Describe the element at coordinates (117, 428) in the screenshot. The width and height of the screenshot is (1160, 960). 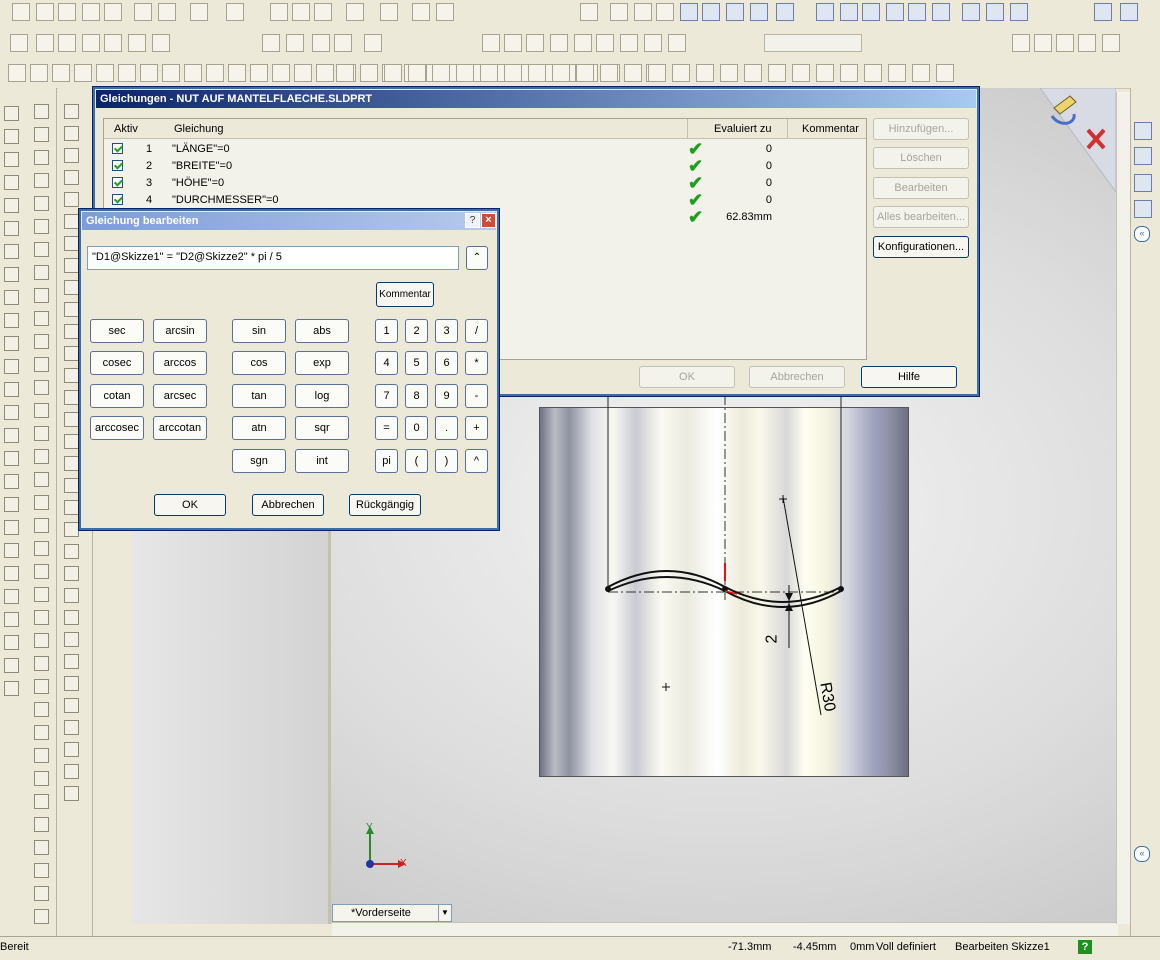
I see `calc-button-arccosec: arccosec` at that location.